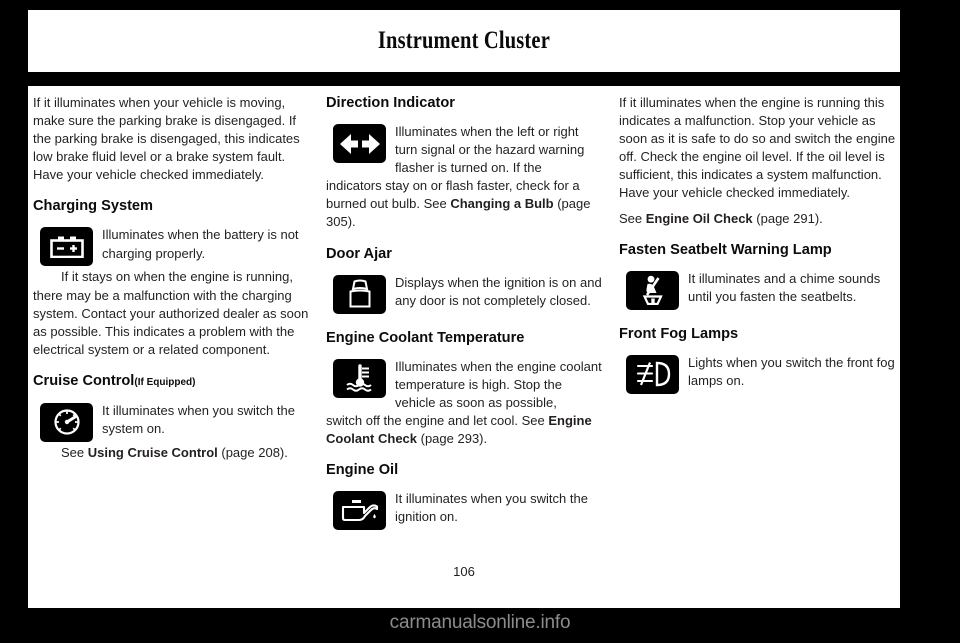 This screenshot has height=643, width=960. I want to click on fog-lamp-icon, so click(652, 374).